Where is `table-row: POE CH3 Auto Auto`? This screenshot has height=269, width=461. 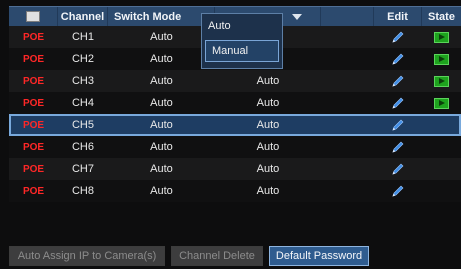 table-row: POE CH3 Auto Auto is located at coordinates (235, 81).